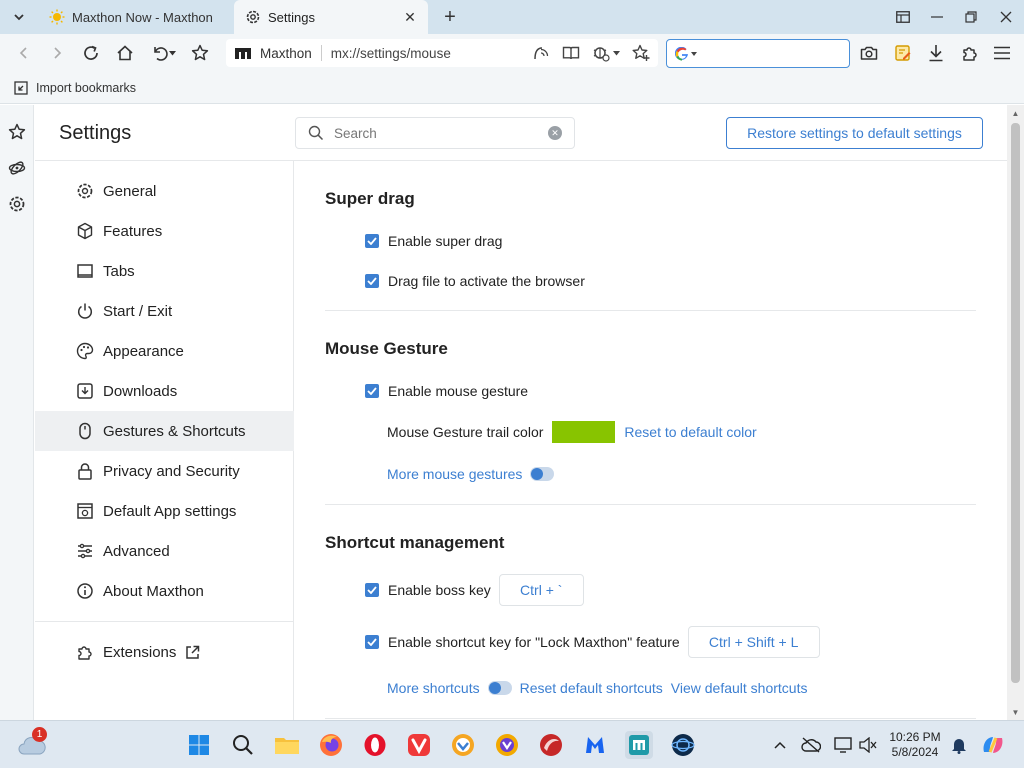 Image resolution: width=1024 pixels, height=768 pixels. Describe the element at coordinates (199, 745) in the screenshot. I see `start-button` at that location.